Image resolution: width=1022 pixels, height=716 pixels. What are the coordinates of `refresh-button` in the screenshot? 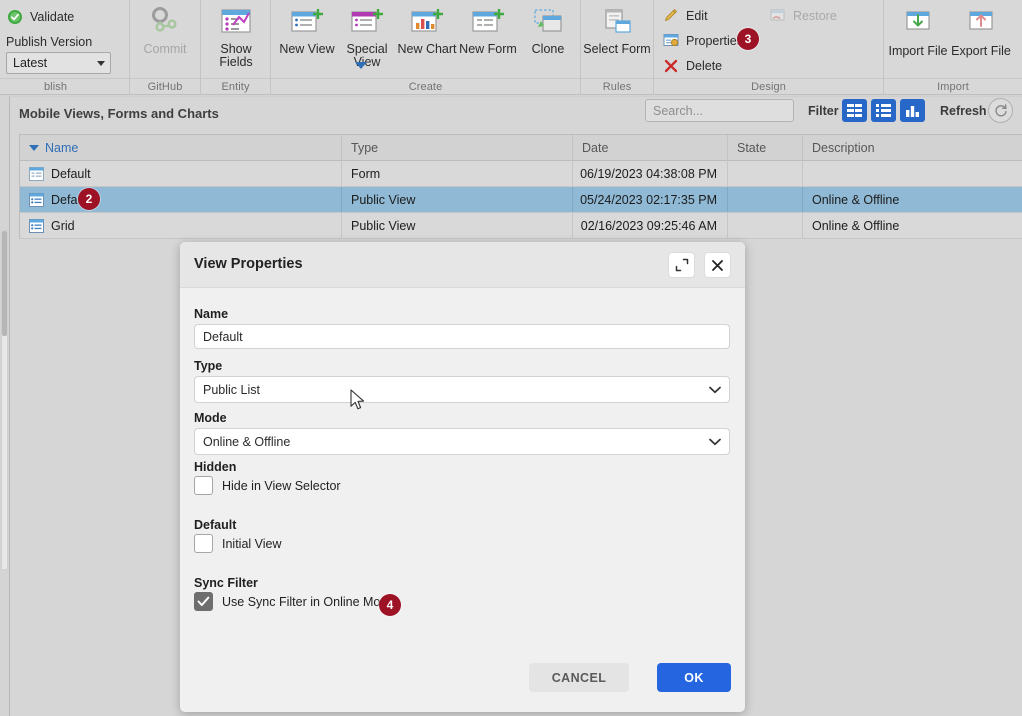 It's located at (1000, 110).